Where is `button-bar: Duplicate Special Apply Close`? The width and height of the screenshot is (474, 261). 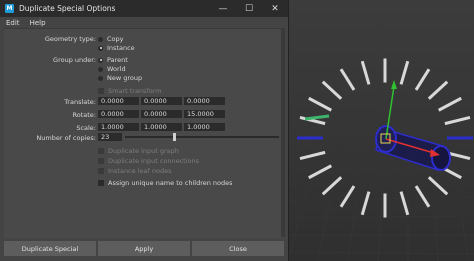
button-bar: Duplicate Special Apply Close is located at coordinates (144, 251).